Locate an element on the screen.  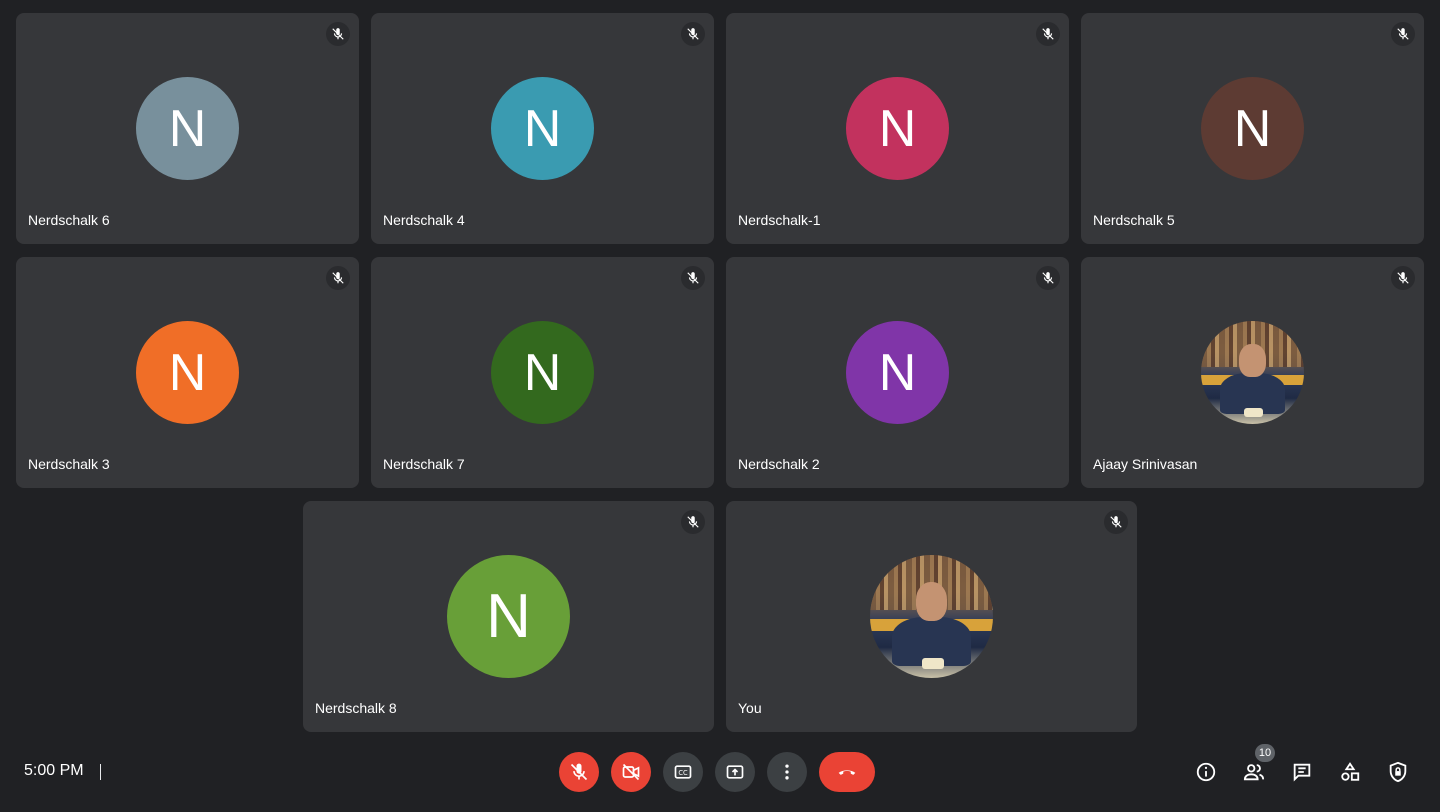
chat-icon is located at coordinates (1302, 772).